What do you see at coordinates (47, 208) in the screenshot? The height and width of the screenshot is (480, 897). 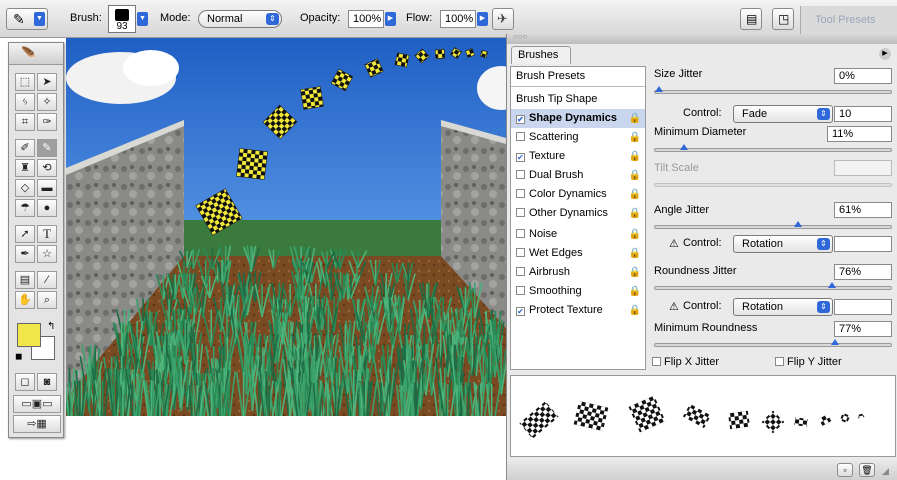 I see `dodge-tool: ●` at bounding box center [47, 208].